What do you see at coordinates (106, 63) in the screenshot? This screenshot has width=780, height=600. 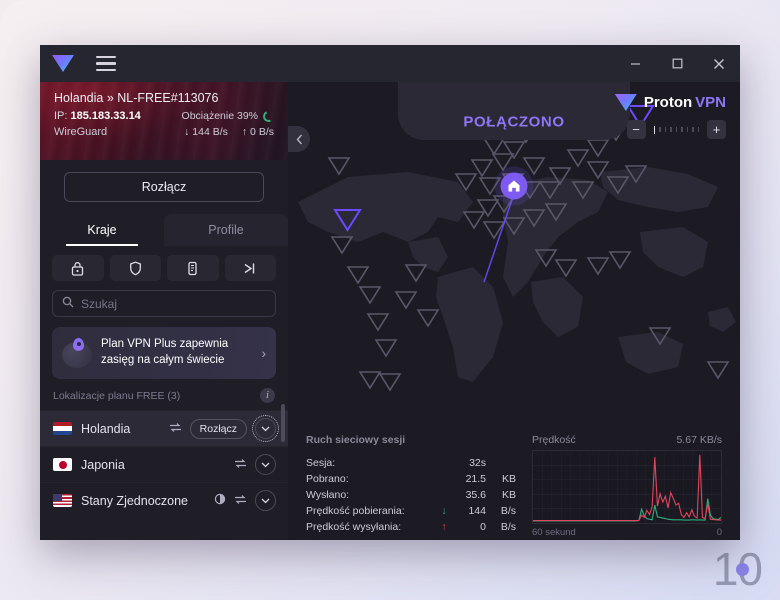 I see `hamburger-icon` at bounding box center [106, 63].